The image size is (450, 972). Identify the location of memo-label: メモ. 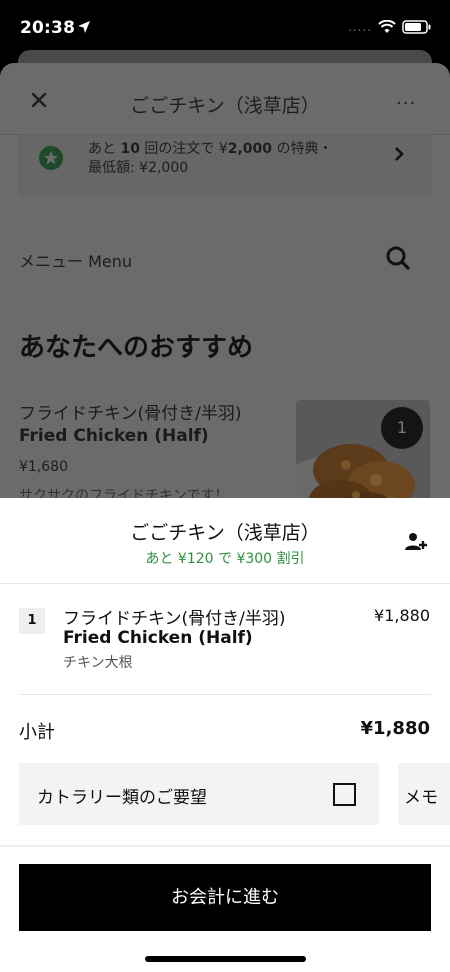
(421, 798).